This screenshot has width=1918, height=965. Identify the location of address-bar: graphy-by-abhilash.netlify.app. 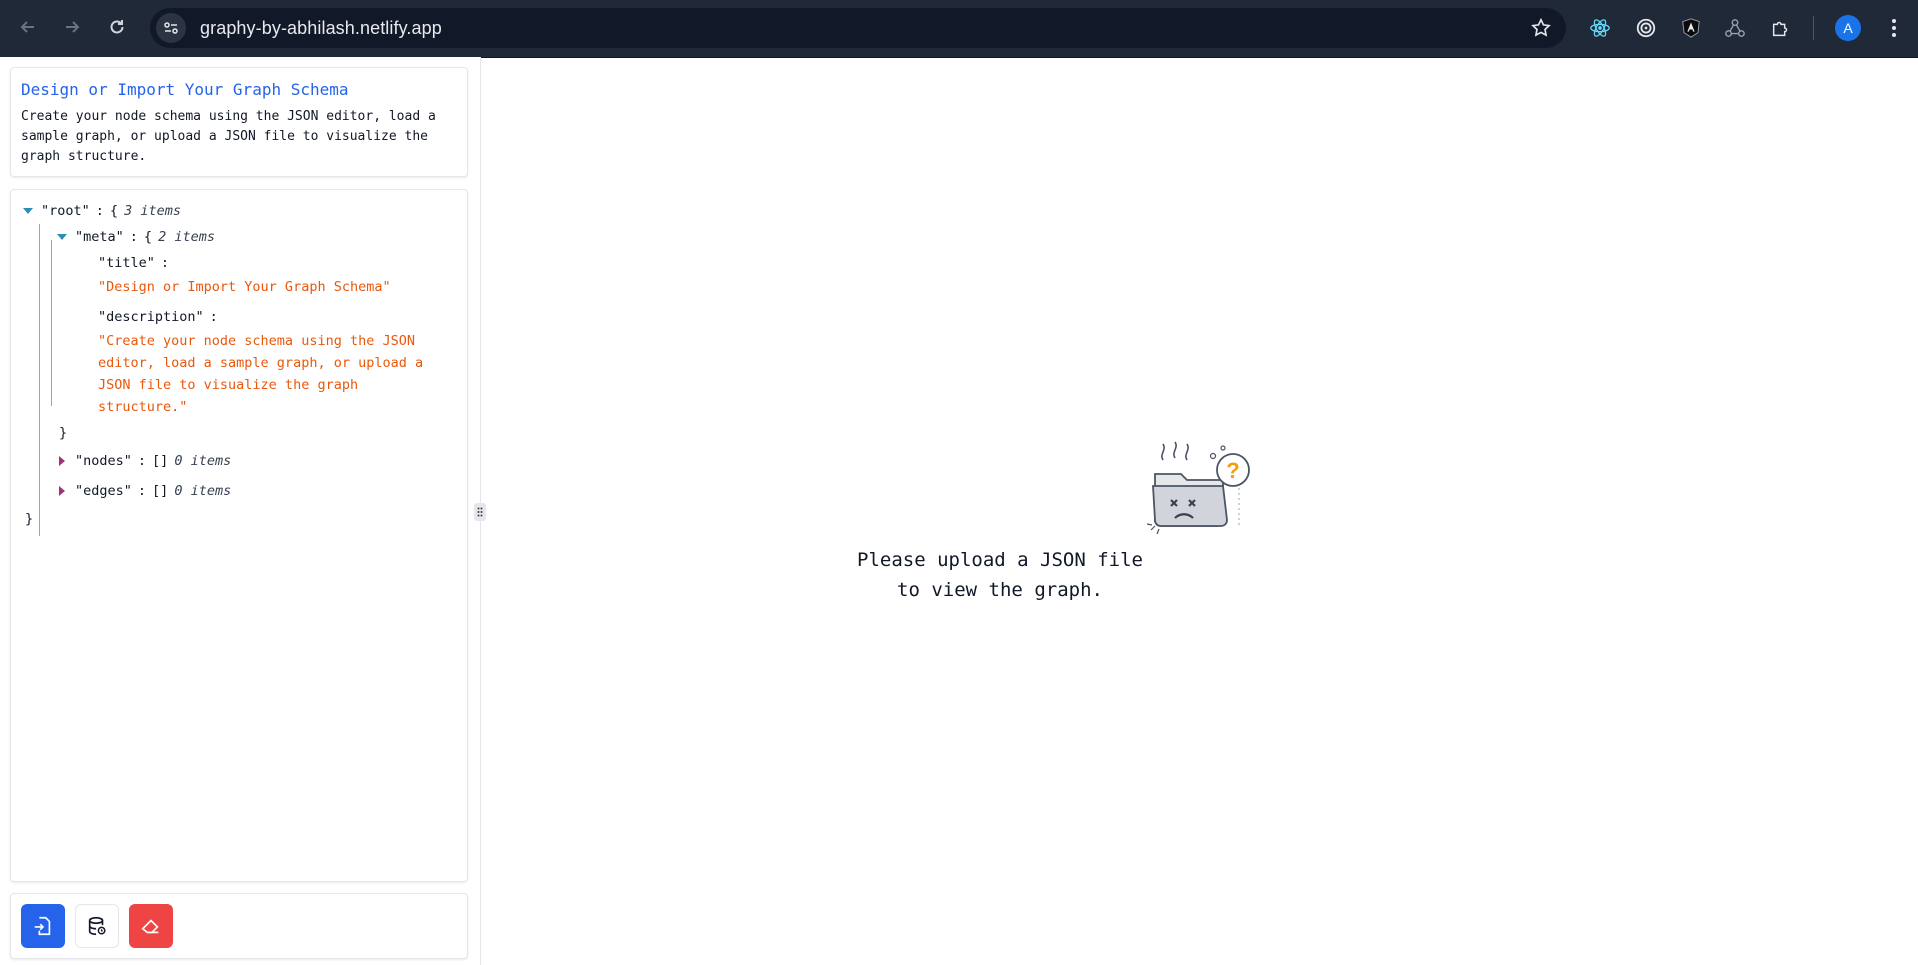
(858, 28).